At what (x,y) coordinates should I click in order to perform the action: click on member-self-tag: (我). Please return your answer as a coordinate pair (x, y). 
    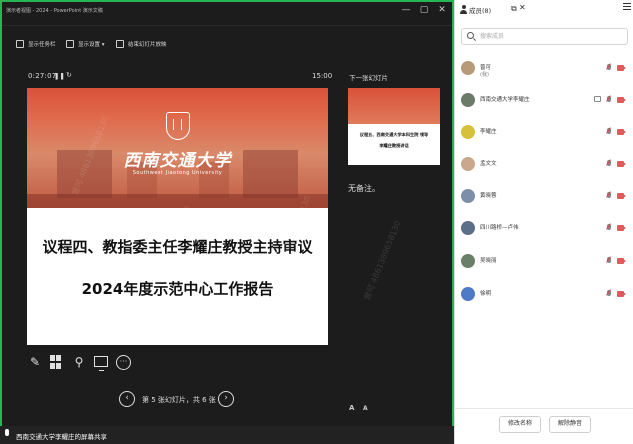
    Looking at the image, I should click on (484, 75).